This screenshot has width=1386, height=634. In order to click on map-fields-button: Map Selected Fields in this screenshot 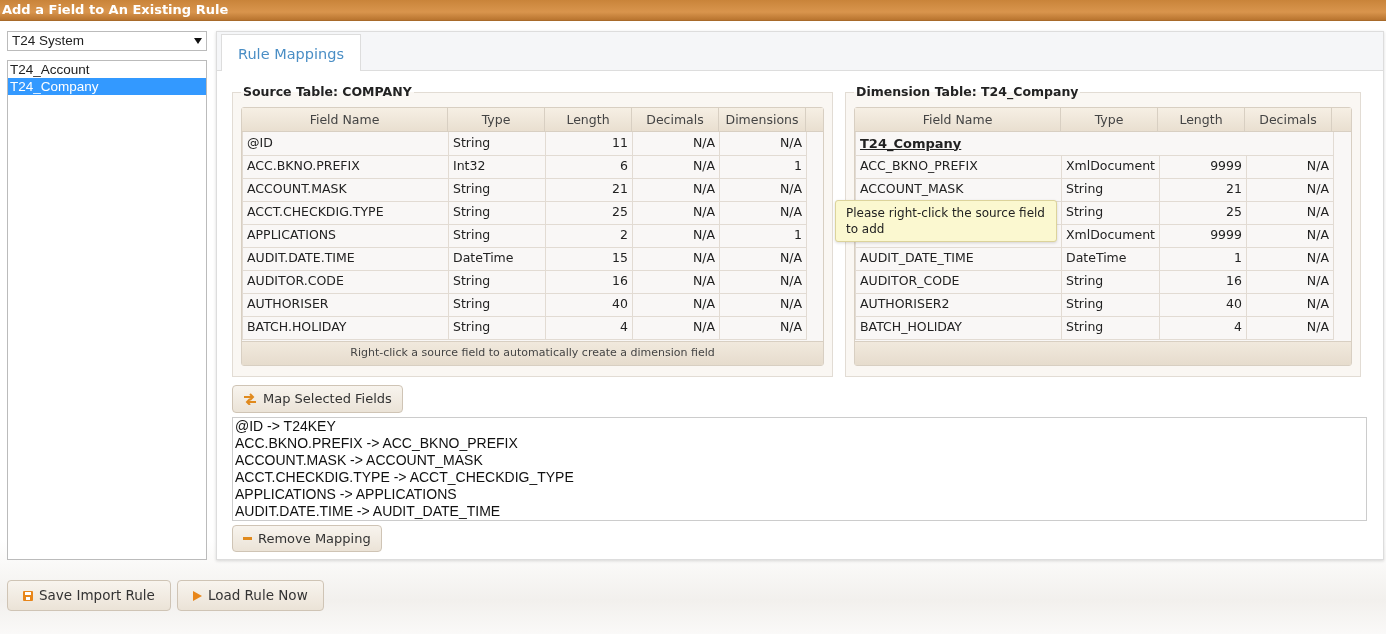, I will do `click(317, 399)`.